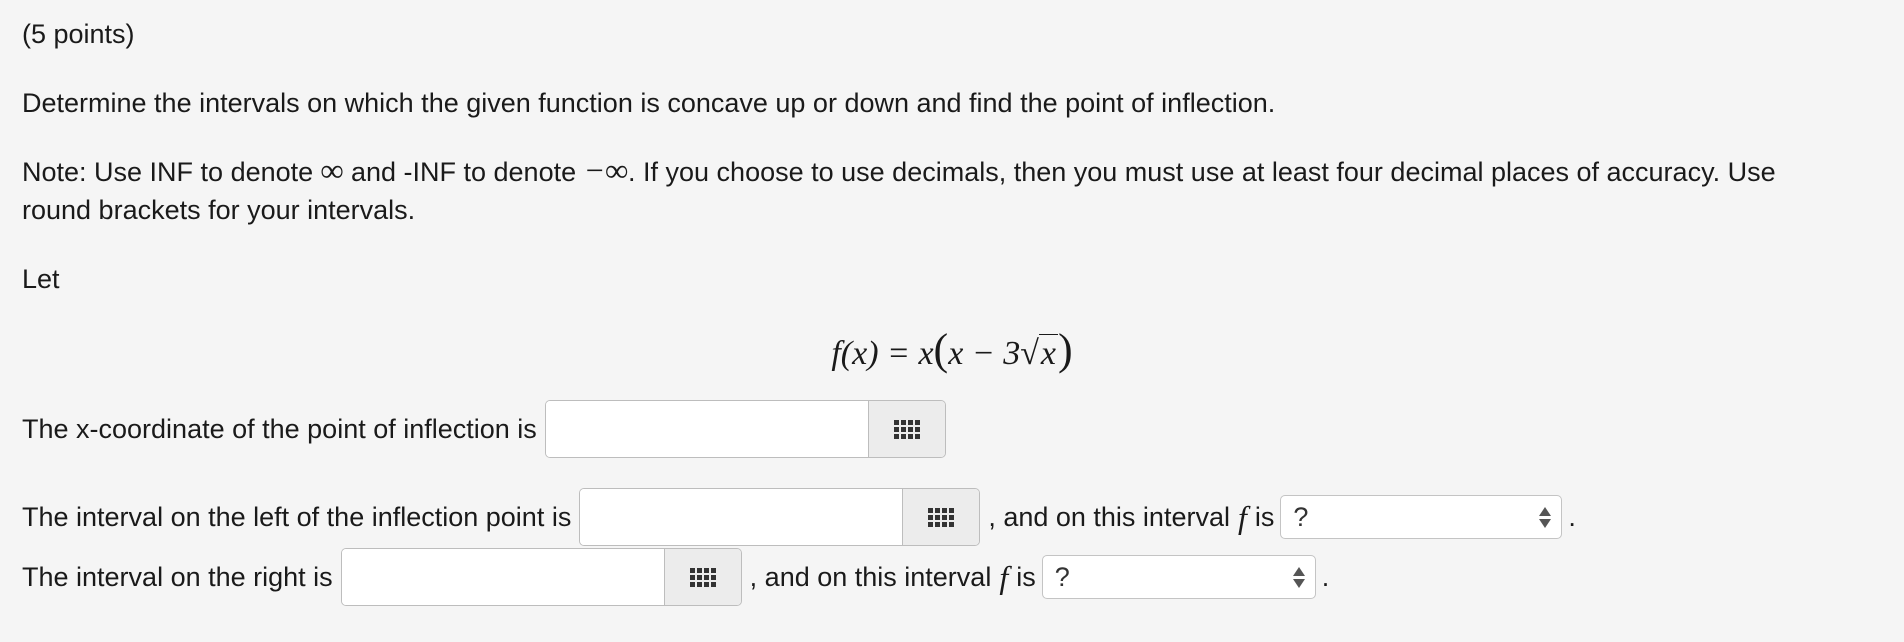  I want to click on formula-lhs: f(x) = x, so click(882, 353).